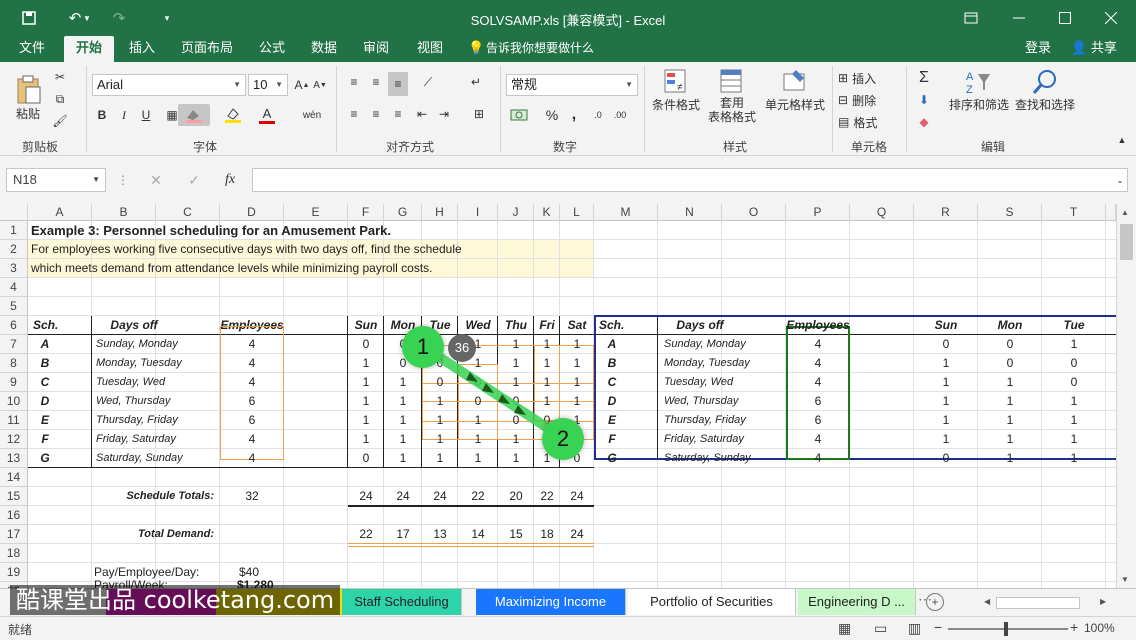  I want to click on decrease-font-icon: A ▼, so click(320, 85).